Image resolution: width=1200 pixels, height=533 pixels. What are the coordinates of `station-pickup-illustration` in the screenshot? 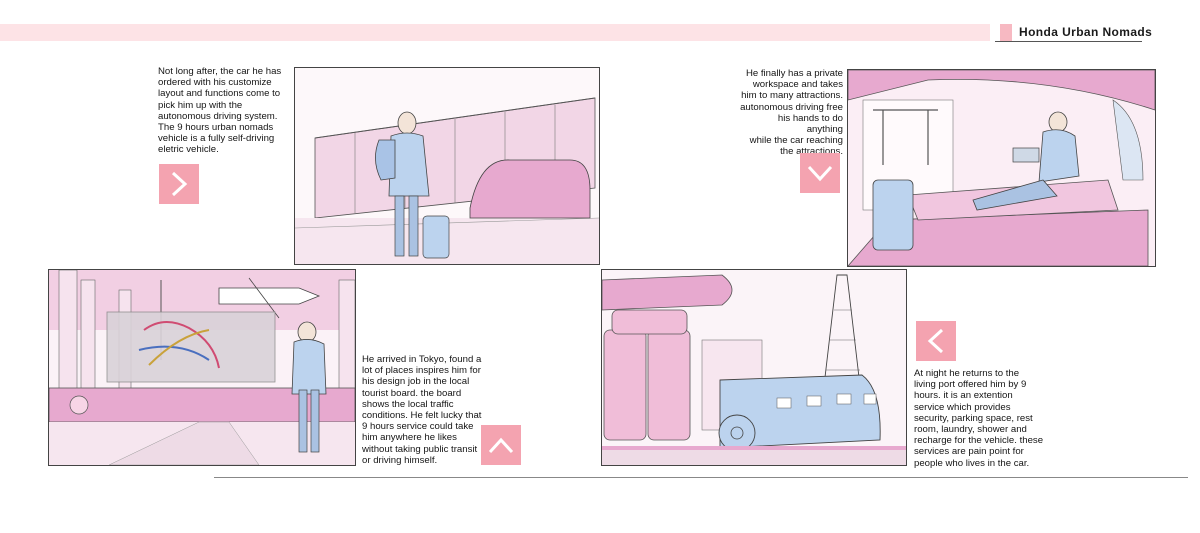 It's located at (447, 166).